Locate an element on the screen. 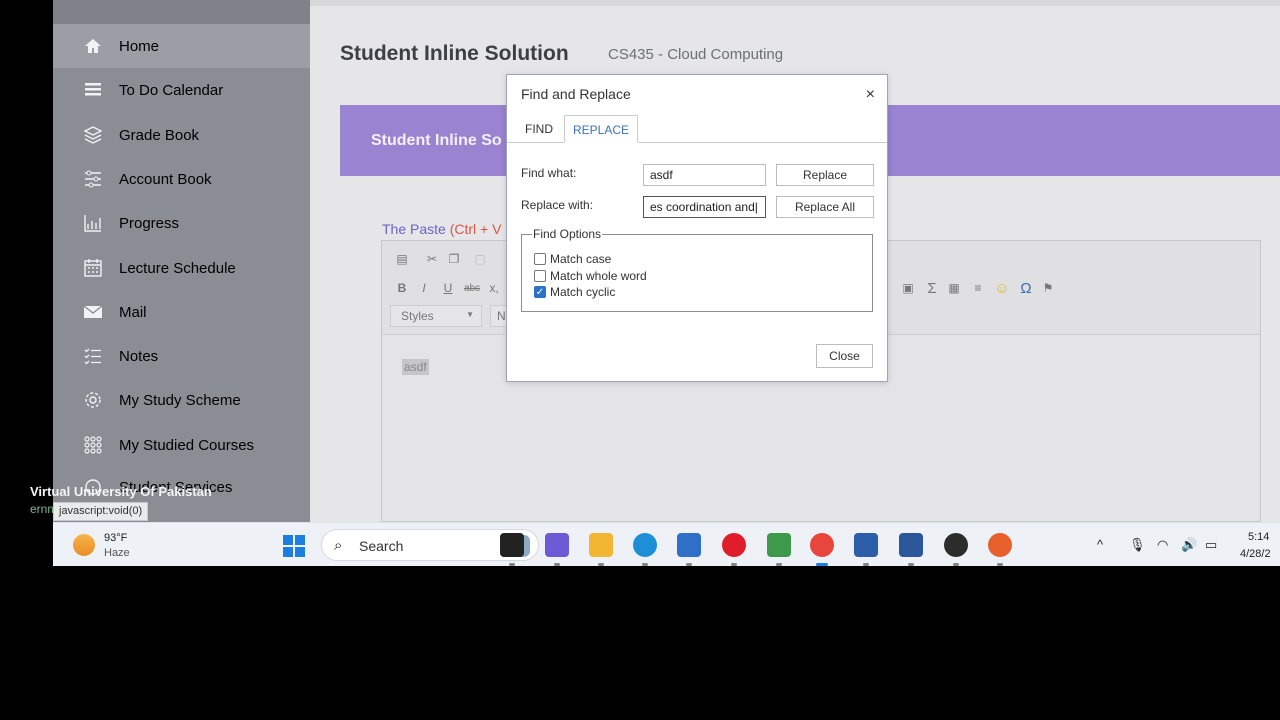  page-title: Student Inline Solution is located at coordinates (454, 53).